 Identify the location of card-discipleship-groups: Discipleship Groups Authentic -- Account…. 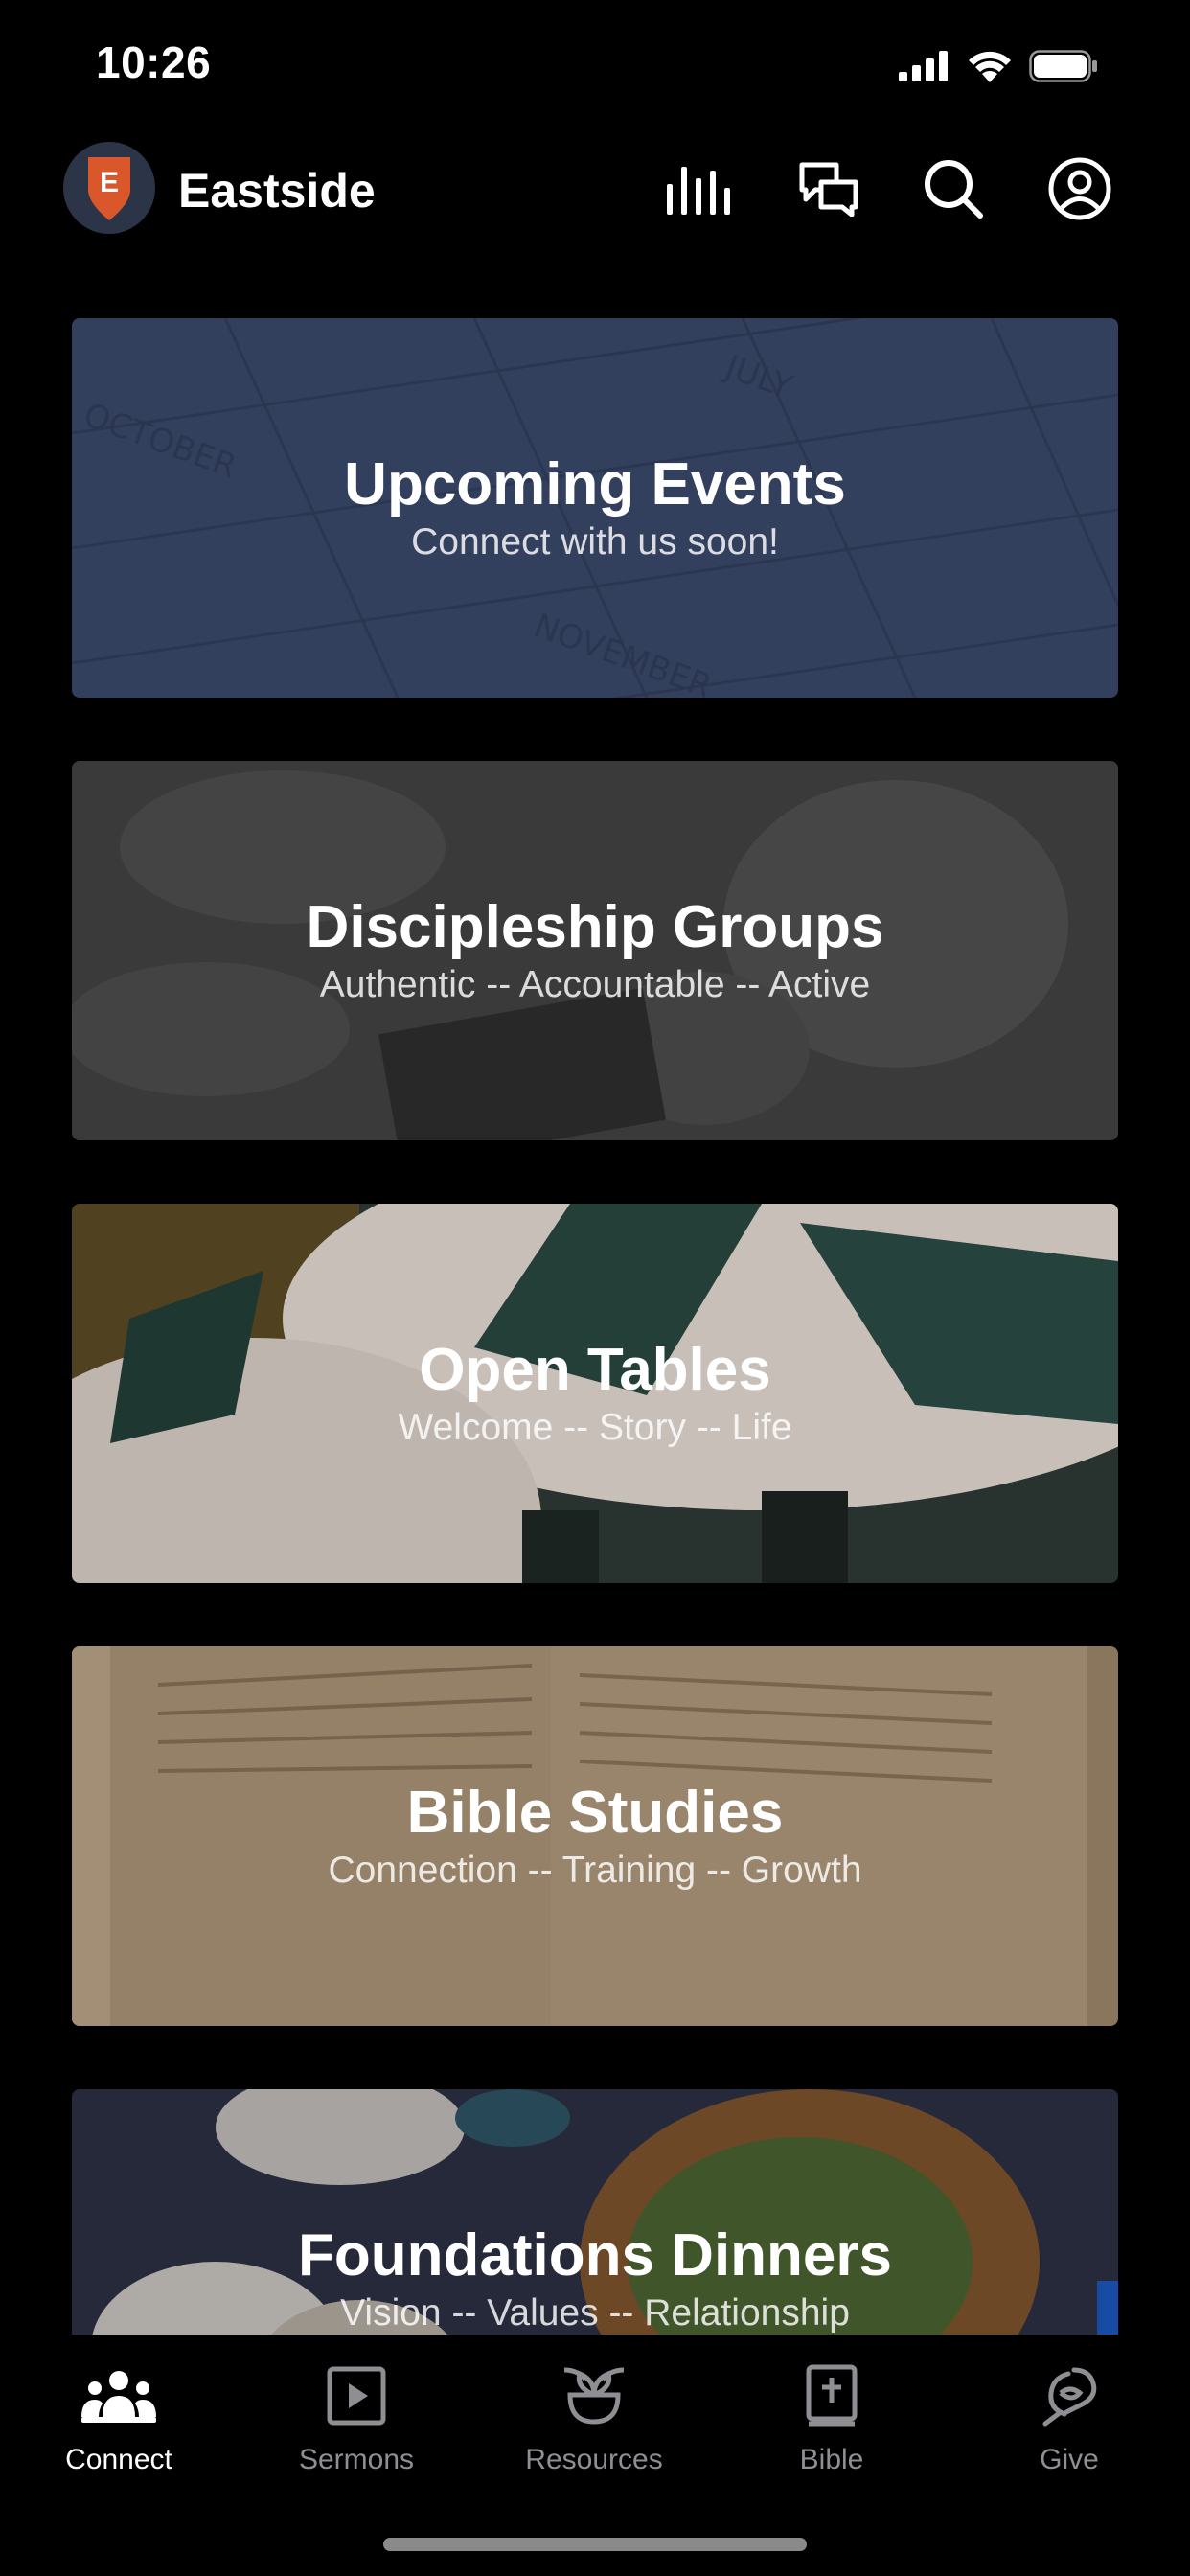
(595, 950).